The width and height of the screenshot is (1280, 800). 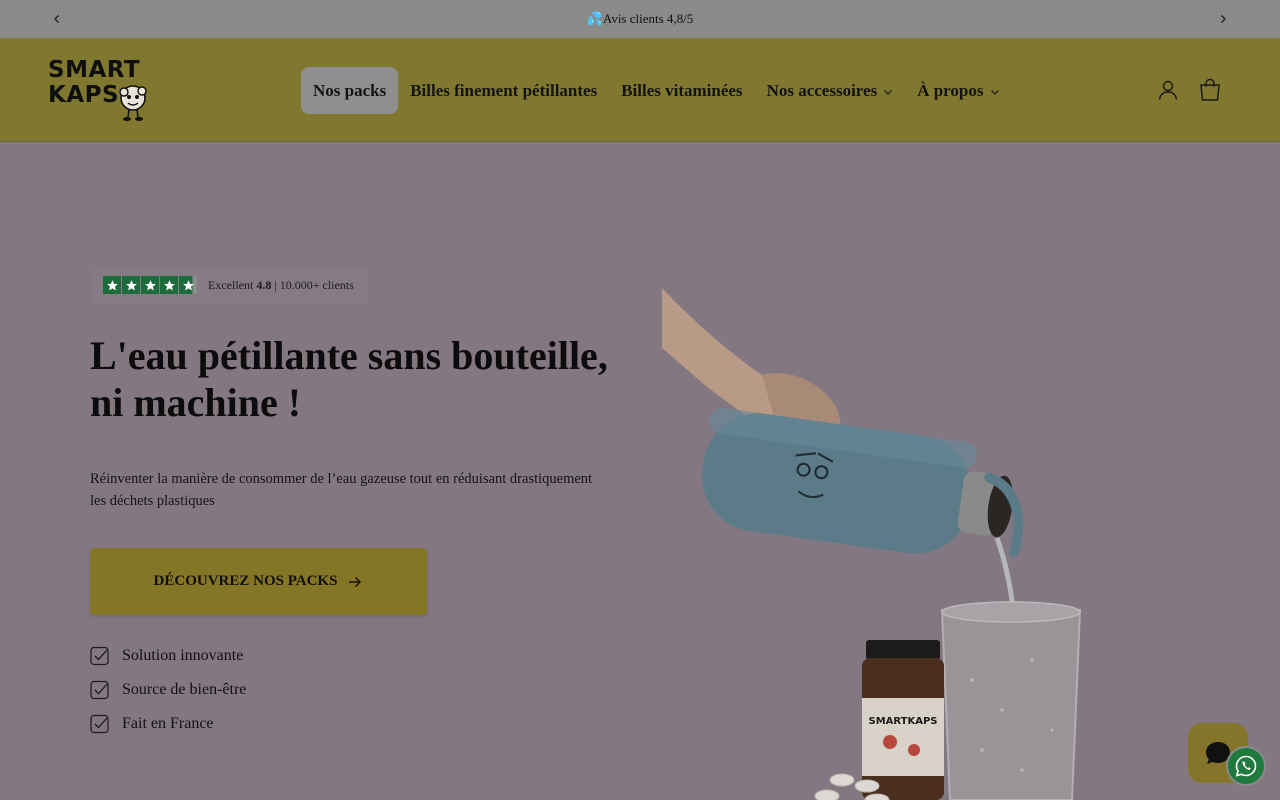 I want to click on cart-icon, so click(x=1210, y=89).